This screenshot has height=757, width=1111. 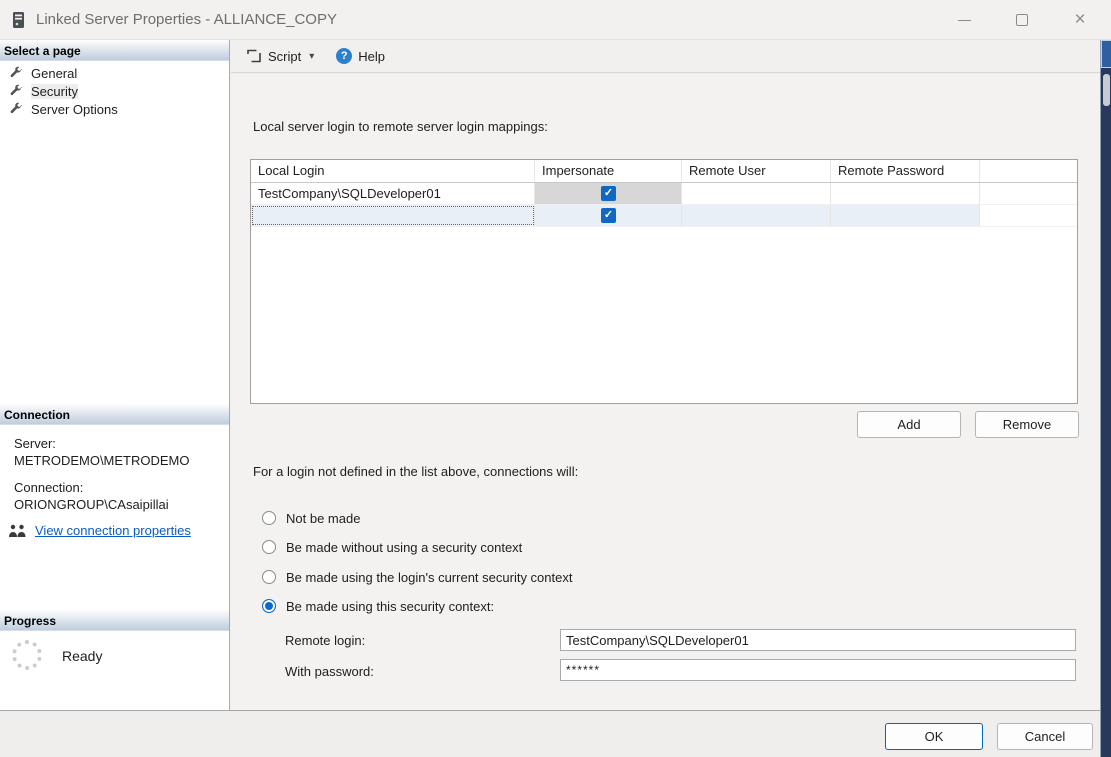 What do you see at coordinates (1028, 171) in the screenshot?
I see `column-header-filler` at bounding box center [1028, 171].